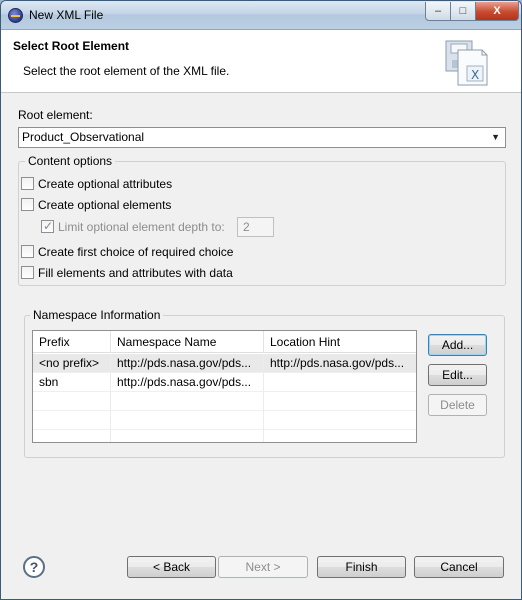 The image size is (522, 600). What do you see at coordinates (497, 11) in the screenshot?
I see `close-button: X` at bounding box center [497, 11].